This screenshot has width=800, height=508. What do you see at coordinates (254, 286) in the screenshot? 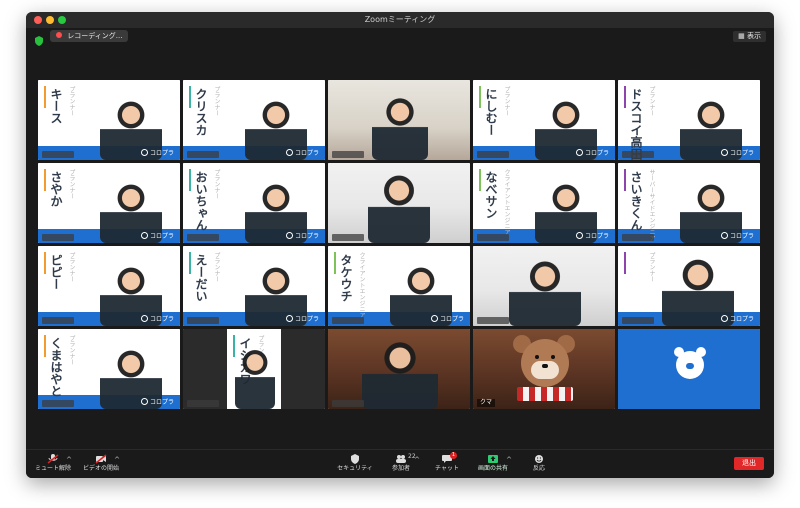
I see `participant-tile: えーだい プランナー コロプラ` at bounding box center [254, 286].